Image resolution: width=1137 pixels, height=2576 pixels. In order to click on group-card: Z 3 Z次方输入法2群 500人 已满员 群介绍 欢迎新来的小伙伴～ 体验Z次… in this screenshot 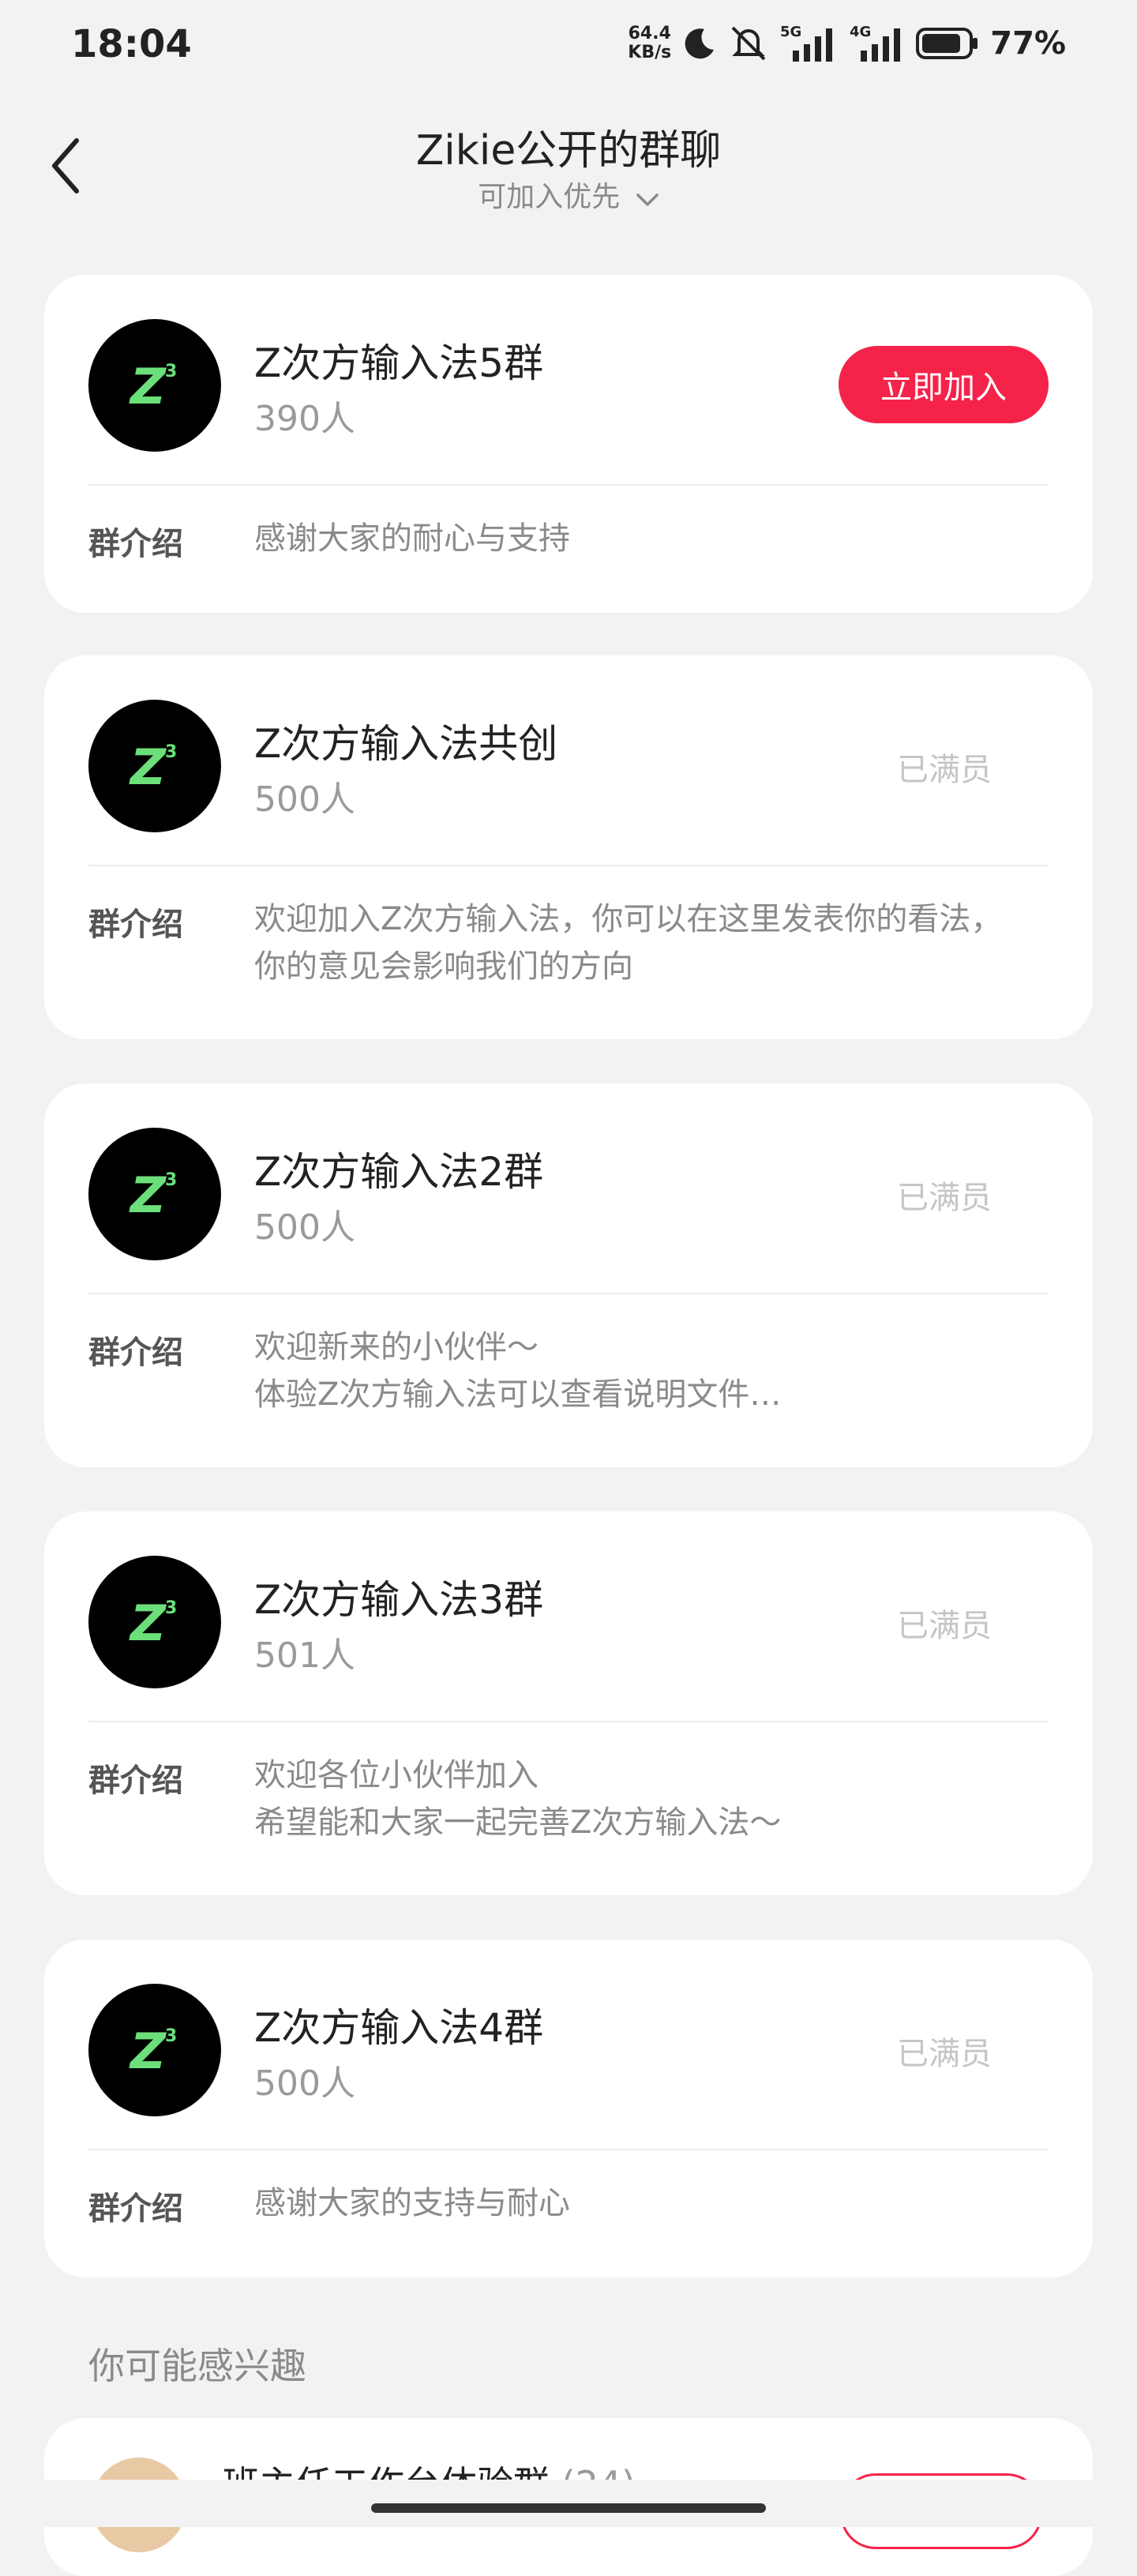, I will do `click(568, 1275)`.